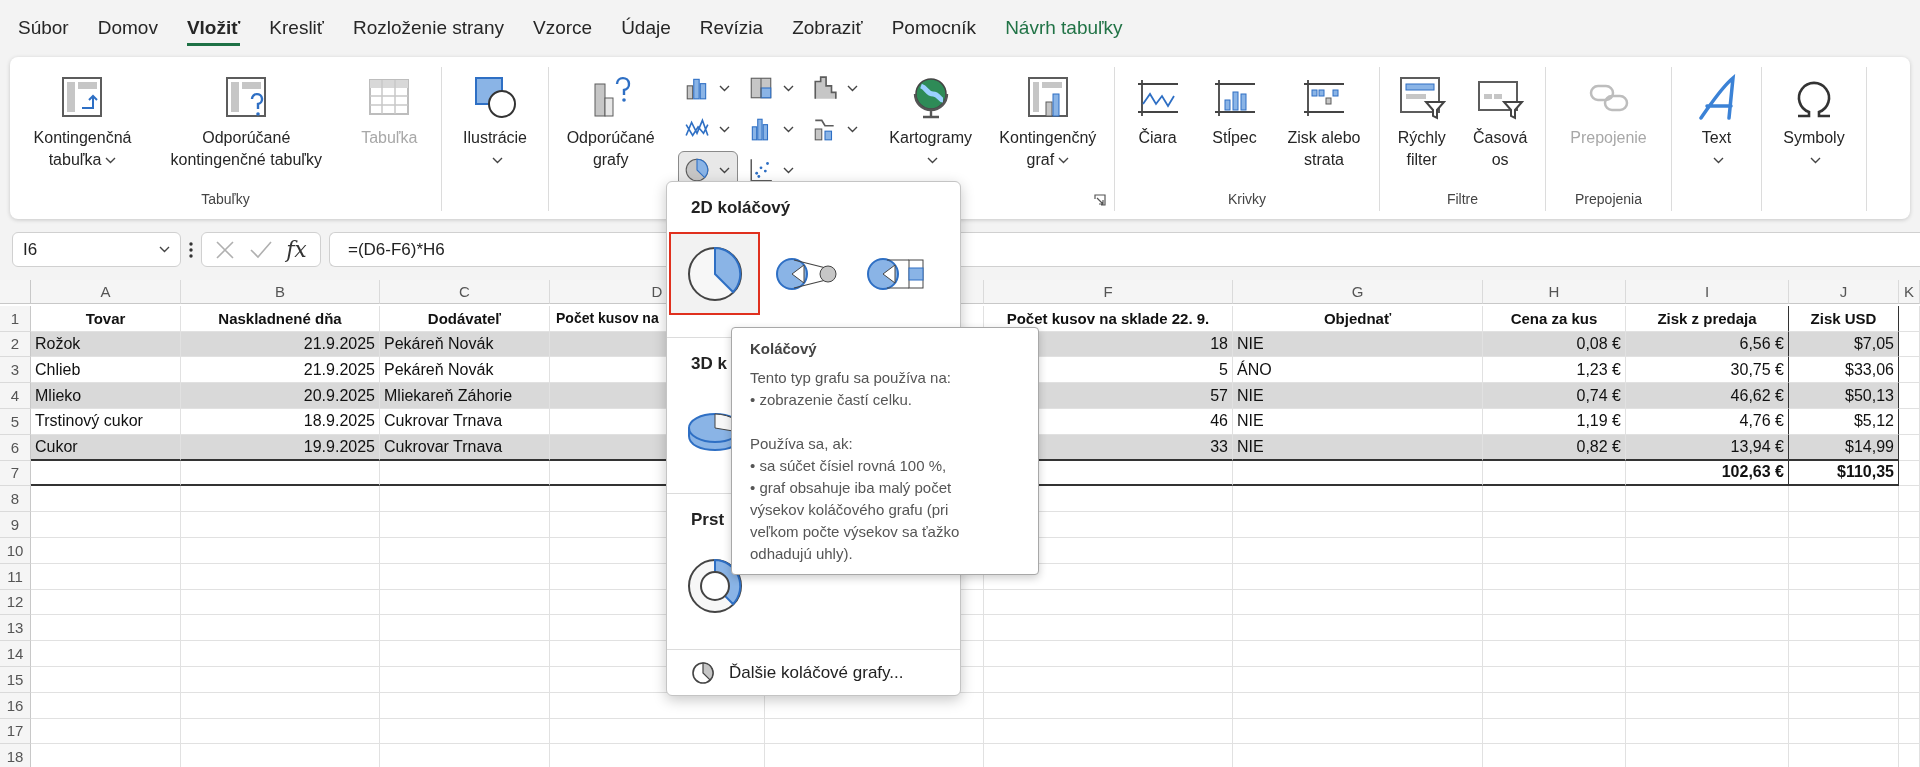  Describe the element at coordinates (731, 28) in the screenshot. I see `ribbon-tab: Revízia` at that location.